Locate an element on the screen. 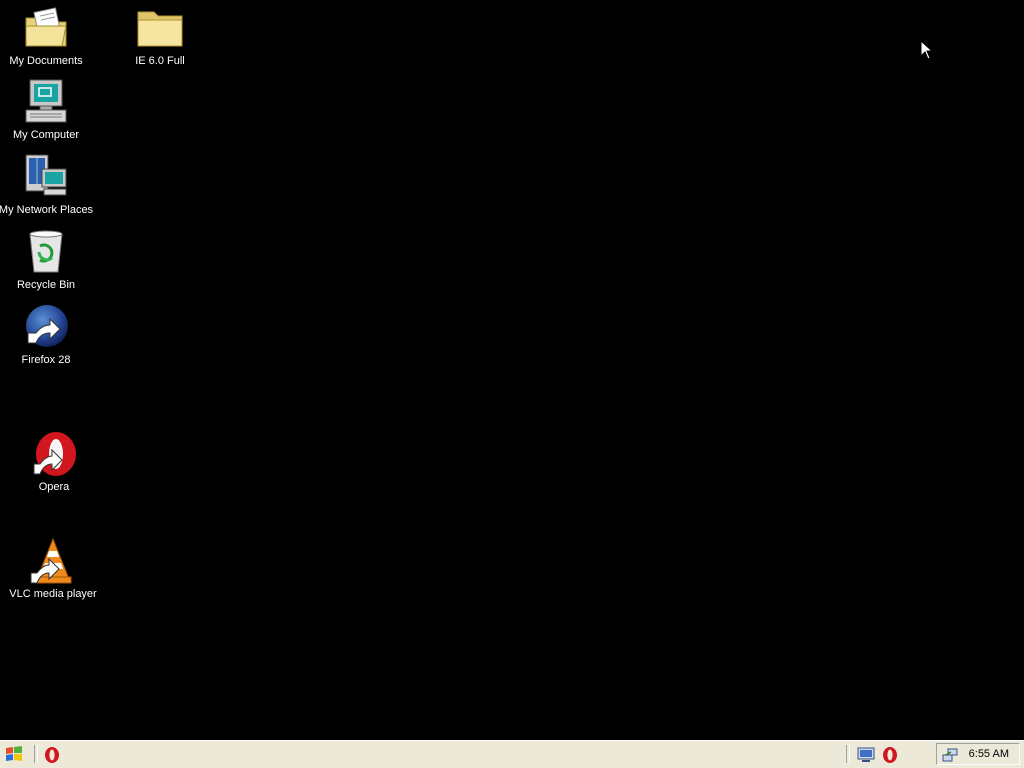 The image size is (1024, 768). desktop-icon-my-network-places: My Network Places is located at coordinates (47, 185).